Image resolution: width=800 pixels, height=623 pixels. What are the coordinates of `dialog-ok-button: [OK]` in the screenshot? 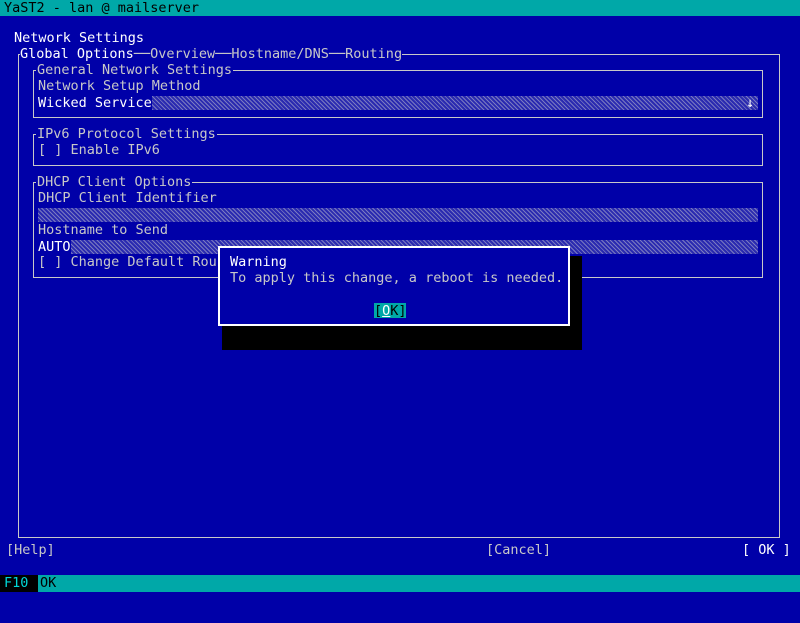 It's located at (390, 311).